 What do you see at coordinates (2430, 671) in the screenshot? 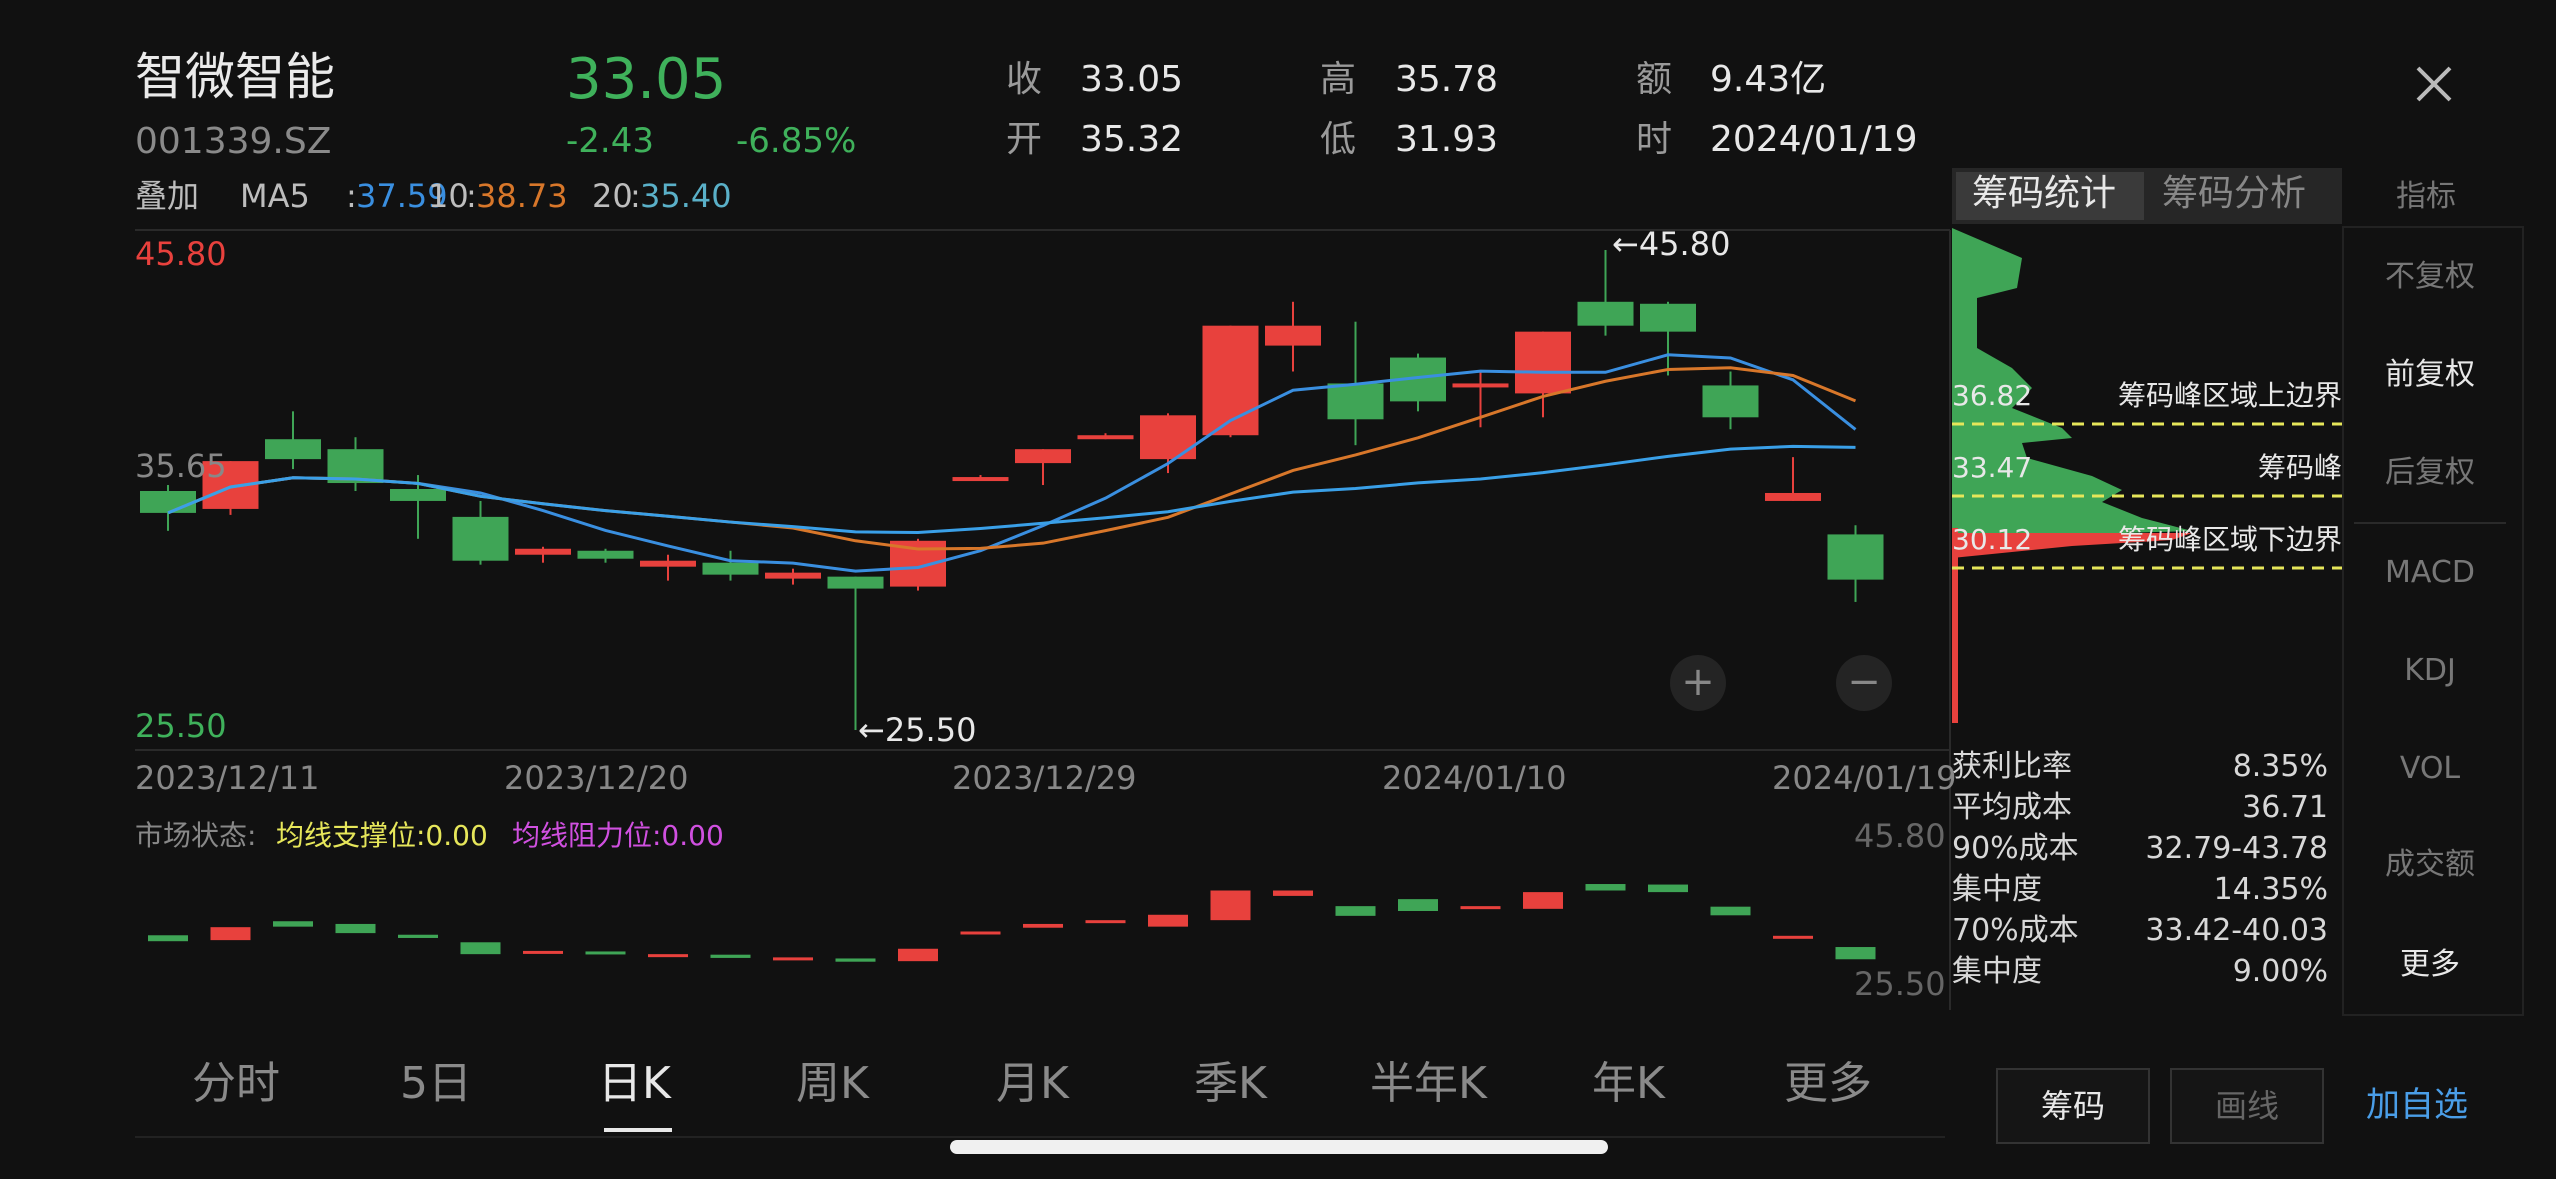
I see `menu-kdj: KDJ` at bounding box center [2430, 671].